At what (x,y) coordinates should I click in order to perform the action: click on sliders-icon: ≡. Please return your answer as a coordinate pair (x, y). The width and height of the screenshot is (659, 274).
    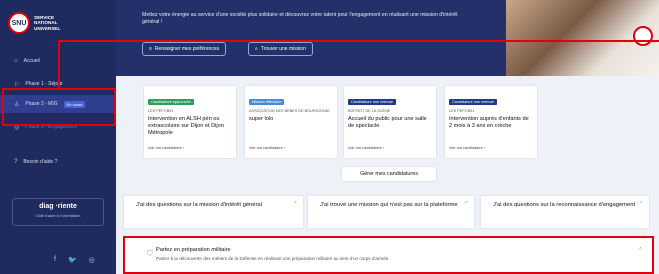
    Looking at the image, I should click on (150, 49).